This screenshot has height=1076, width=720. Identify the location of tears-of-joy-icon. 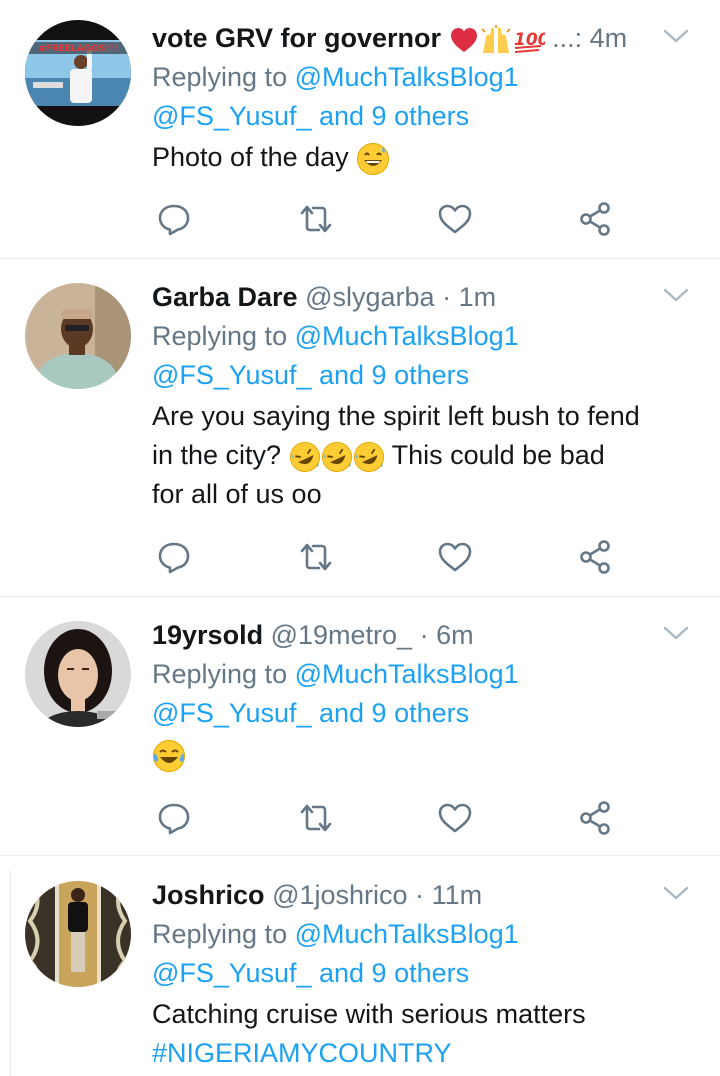
(169, 756).